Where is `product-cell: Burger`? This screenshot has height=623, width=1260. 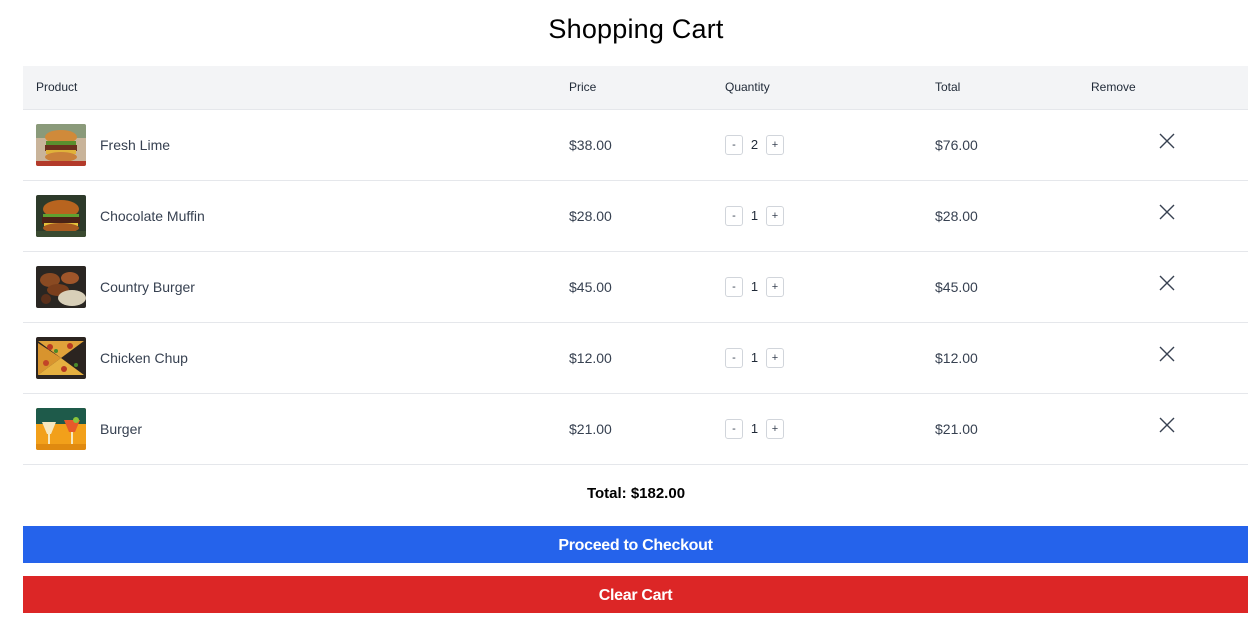
product-cell: Burger is located at coordinates (296, 428).